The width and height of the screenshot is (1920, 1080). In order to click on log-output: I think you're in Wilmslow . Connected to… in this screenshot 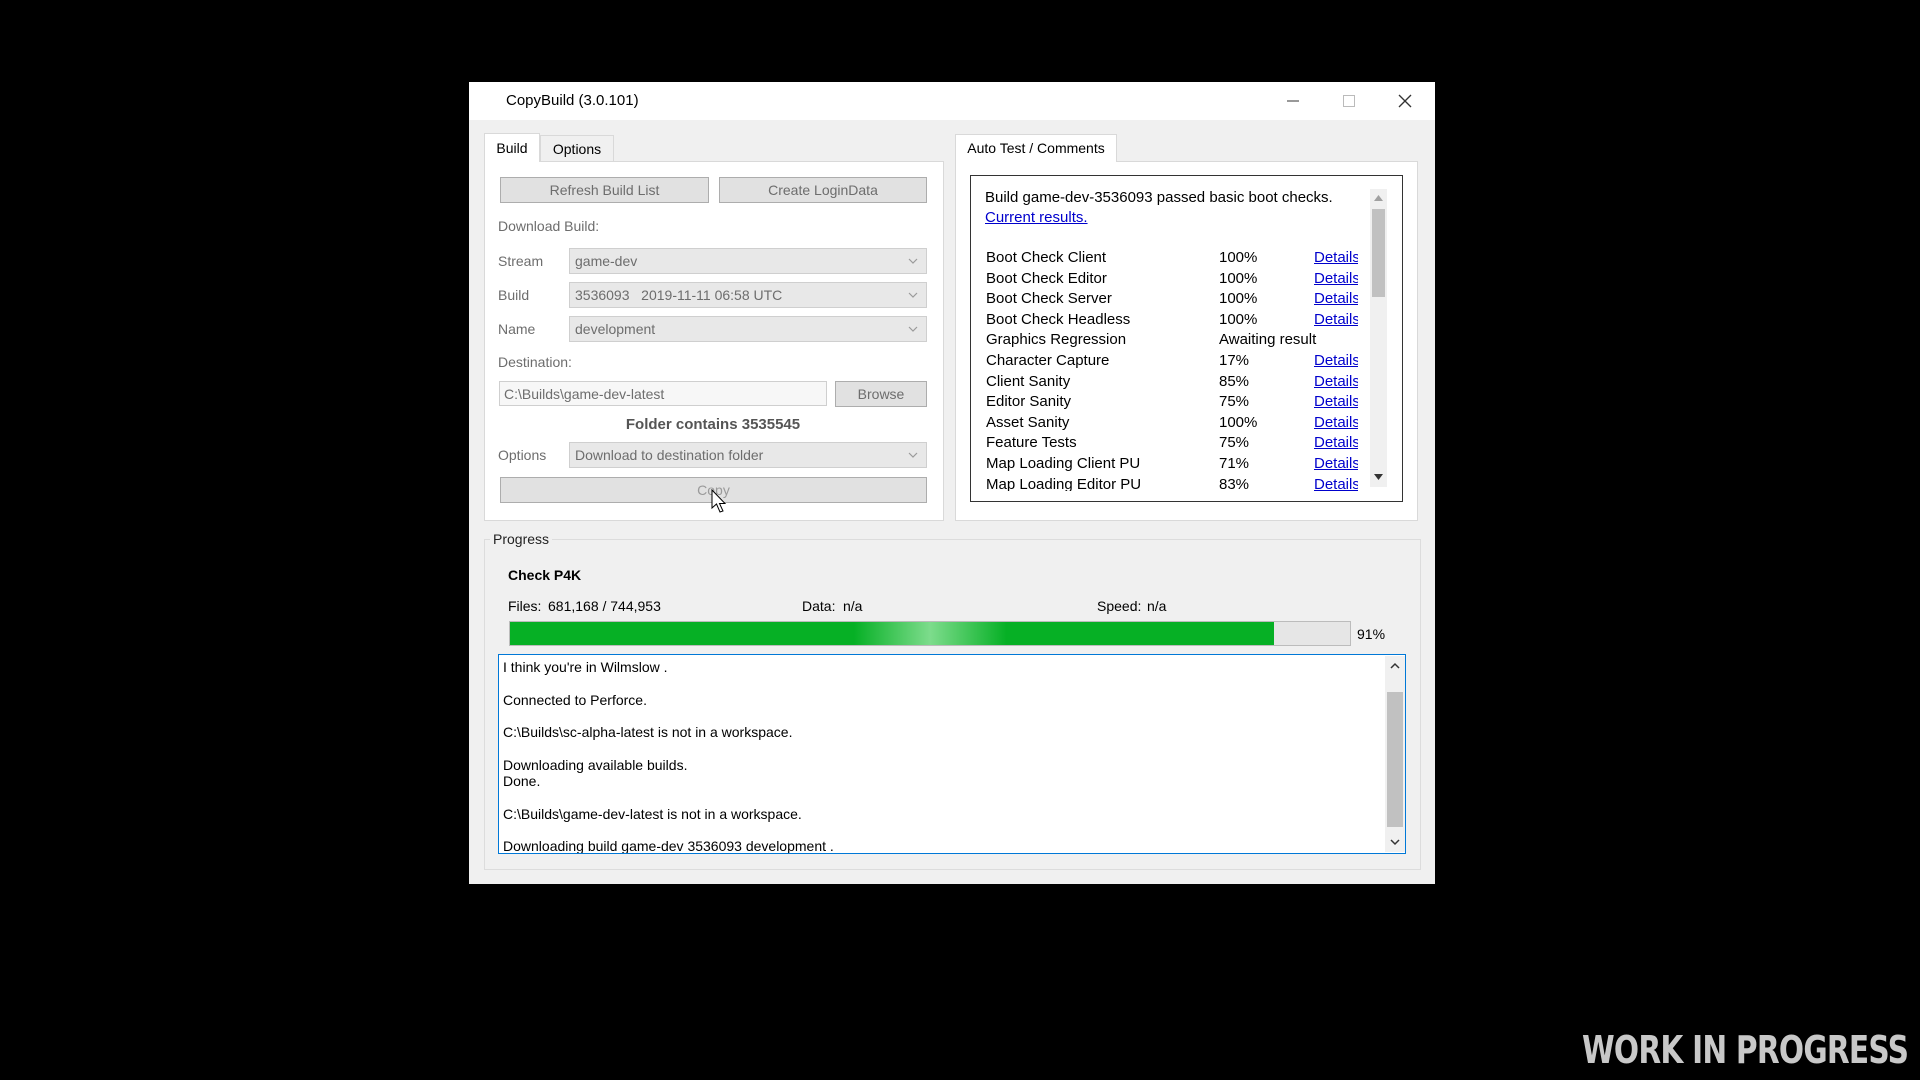, I will do `click(952, 754)`.